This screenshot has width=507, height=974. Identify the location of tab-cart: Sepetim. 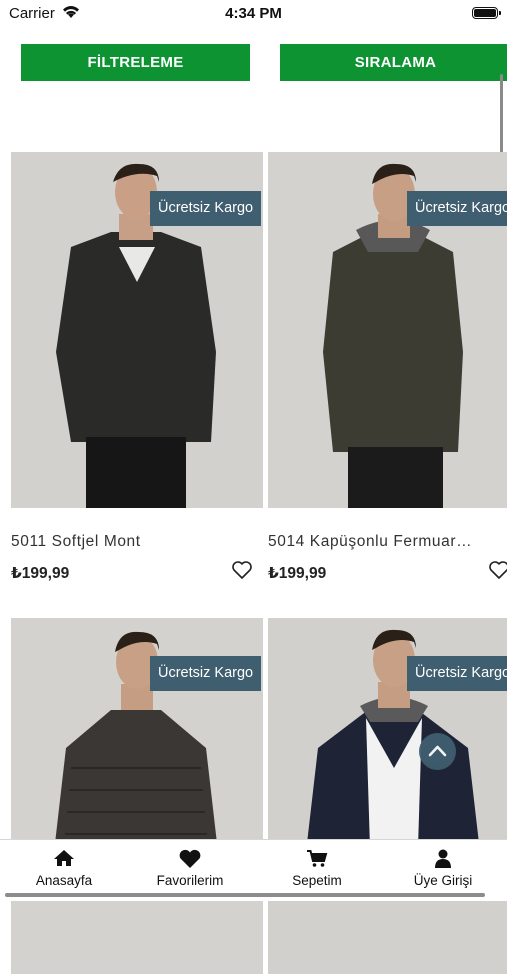
(317, 867).